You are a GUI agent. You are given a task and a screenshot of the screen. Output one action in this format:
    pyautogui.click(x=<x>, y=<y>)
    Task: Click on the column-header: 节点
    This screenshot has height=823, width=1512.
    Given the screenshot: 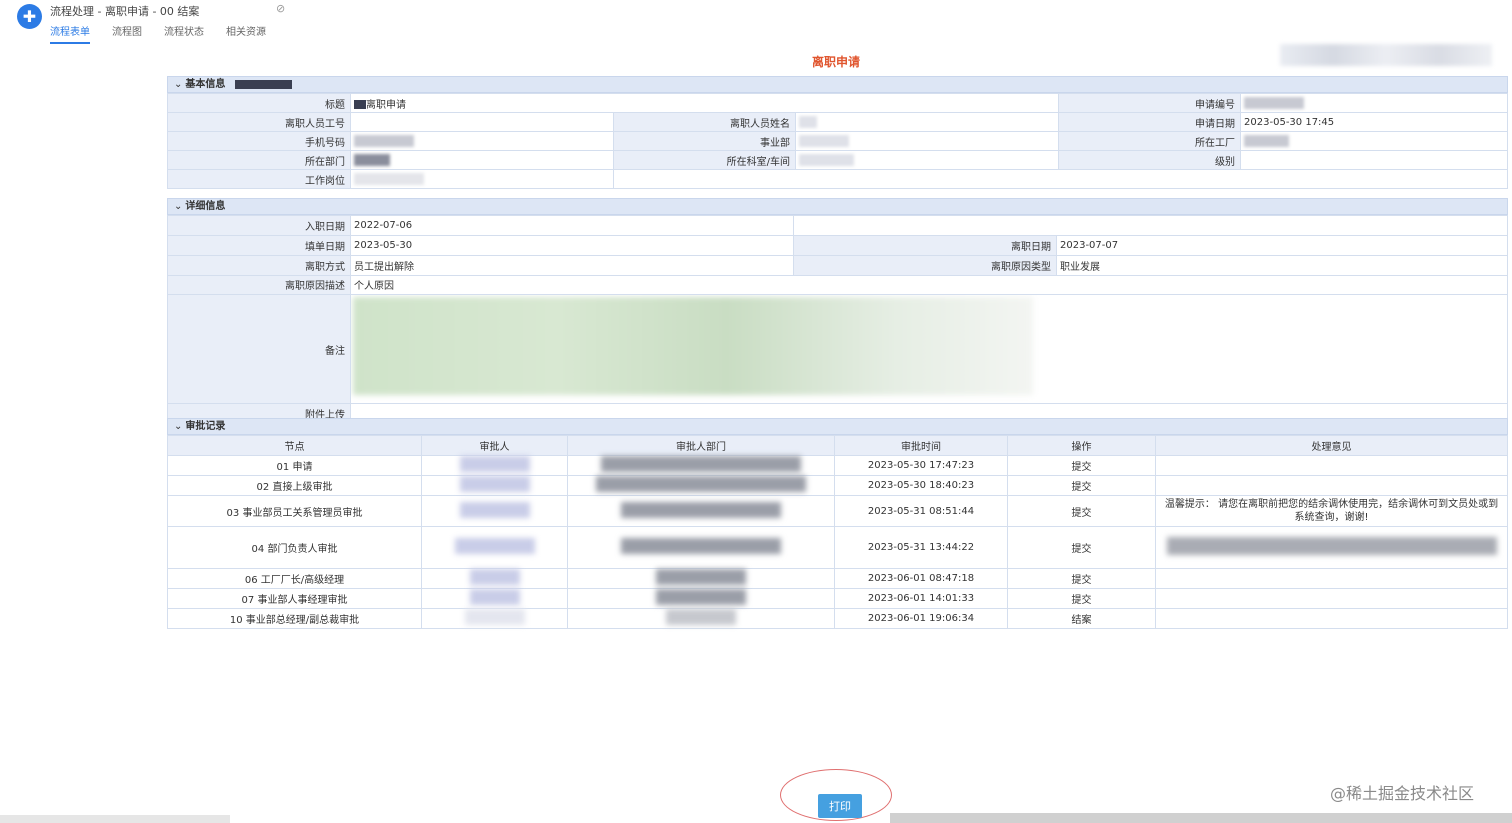 What is the action you would take?
    pyautogui.click(x=294, y=445)
    